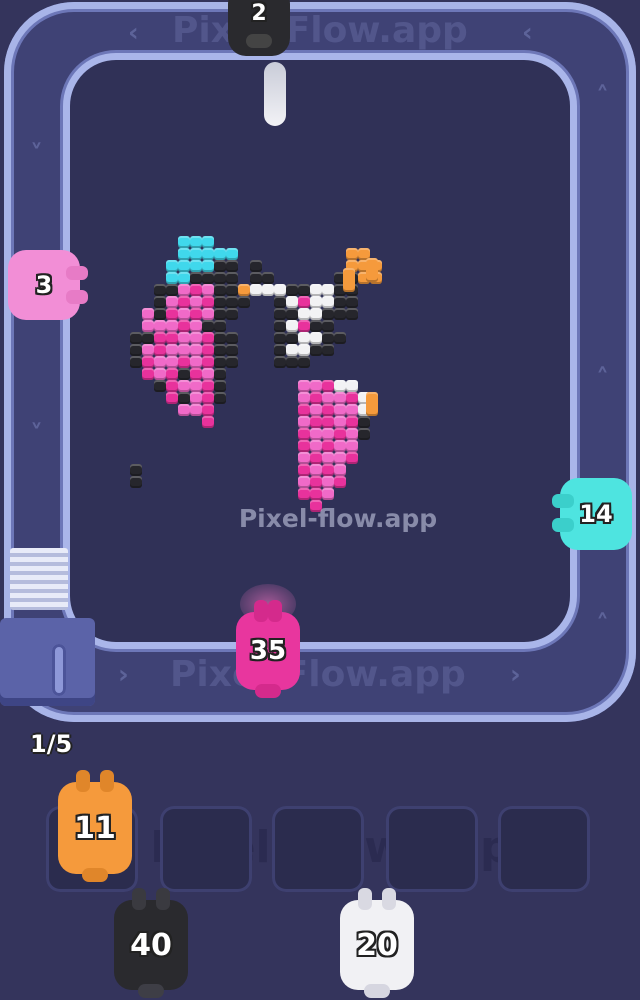 The height and width of the screenshot is (1000, 640). I want to click on queue-shooter-black: 40, so click(151, 943).